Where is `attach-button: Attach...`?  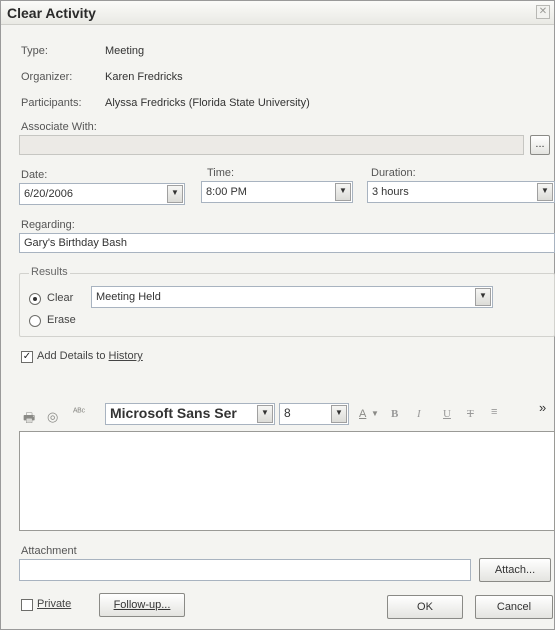 attach-button: Attach... is located at coordinates (515, 570).